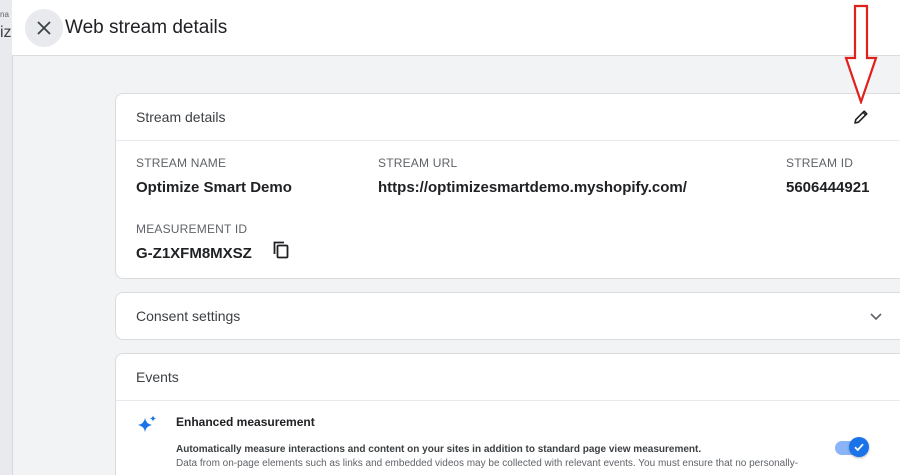 This screenshot has height=475, width=900. Describe the element at coordinates (828, 187) in the screenshot. I see `stream-id-value: 5606444921` at that location.